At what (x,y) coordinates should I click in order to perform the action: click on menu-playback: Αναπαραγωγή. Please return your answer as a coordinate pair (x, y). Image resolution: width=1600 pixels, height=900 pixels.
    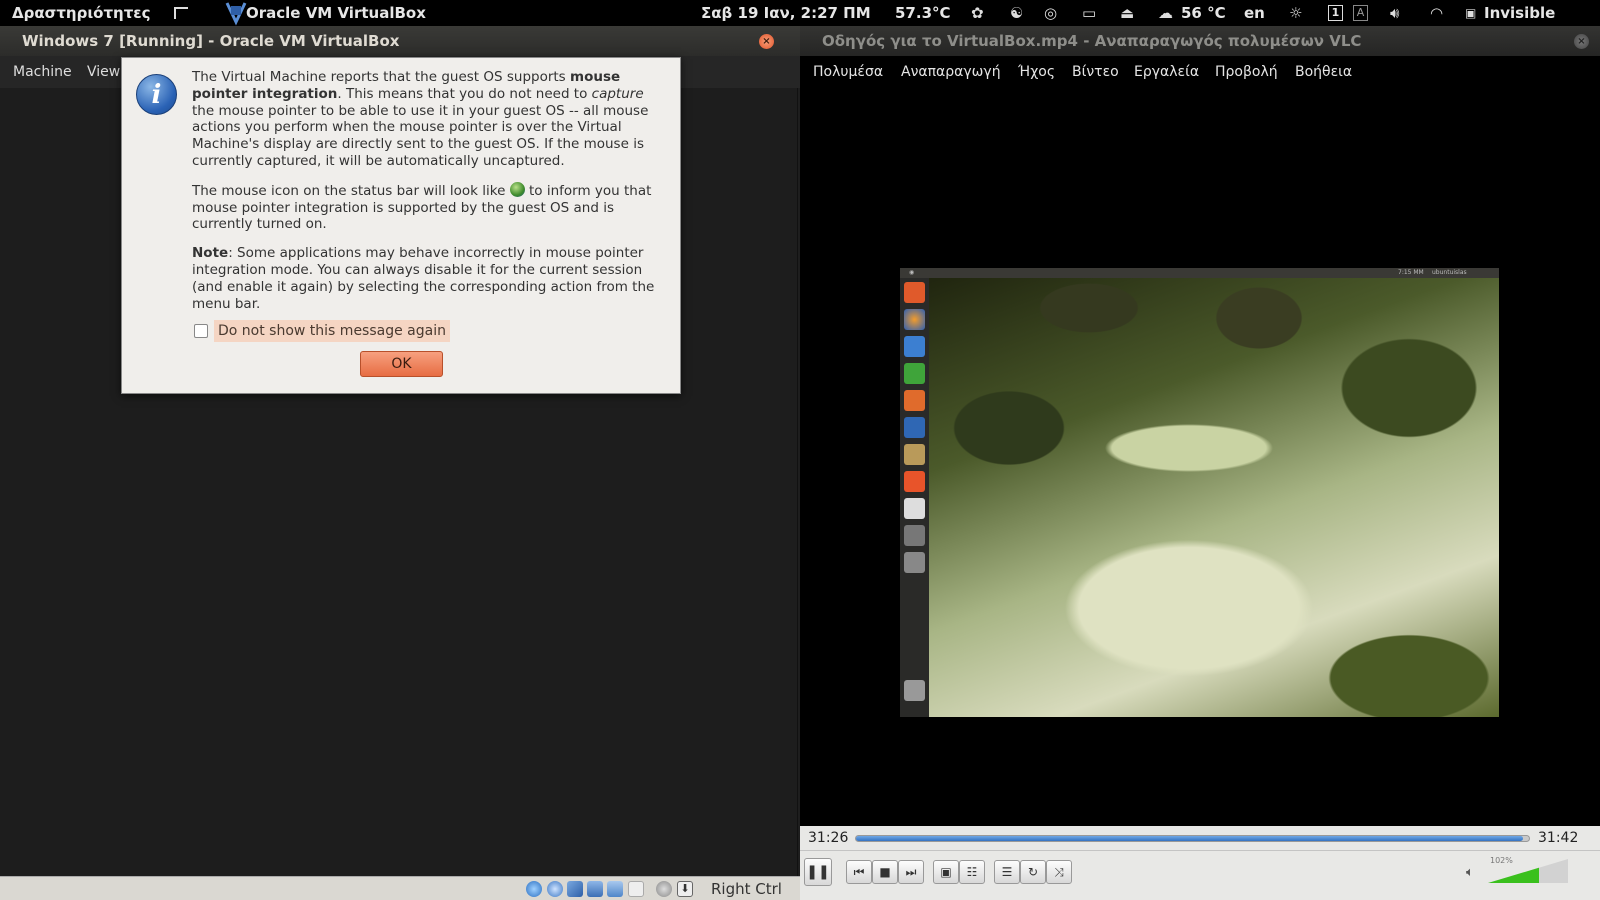
    Looking at the image, I should click on (951, 72).